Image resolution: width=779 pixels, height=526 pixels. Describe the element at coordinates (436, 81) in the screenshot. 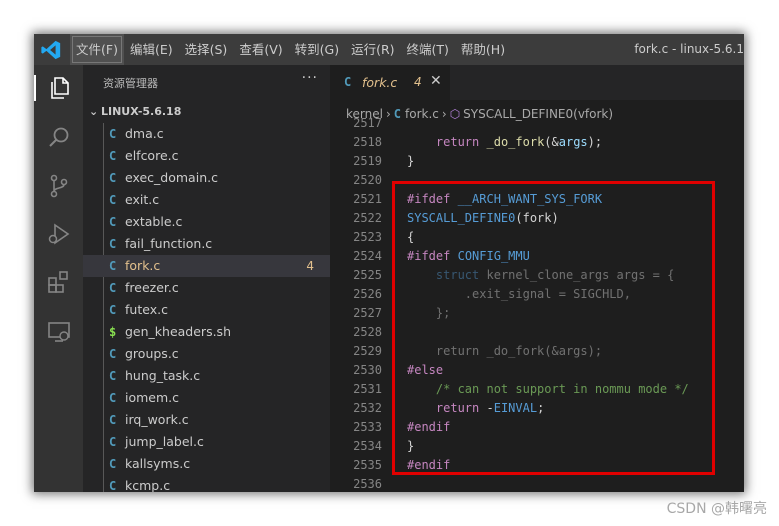

I see `close-icon: ✕` at that location.